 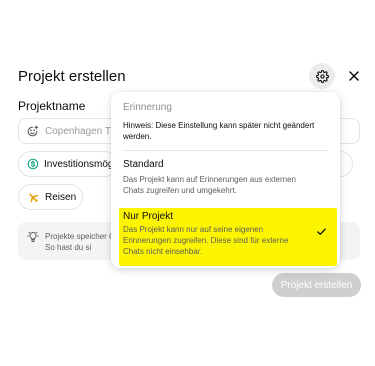 I want to click on airplane-icon, so click(x=33, y=197).